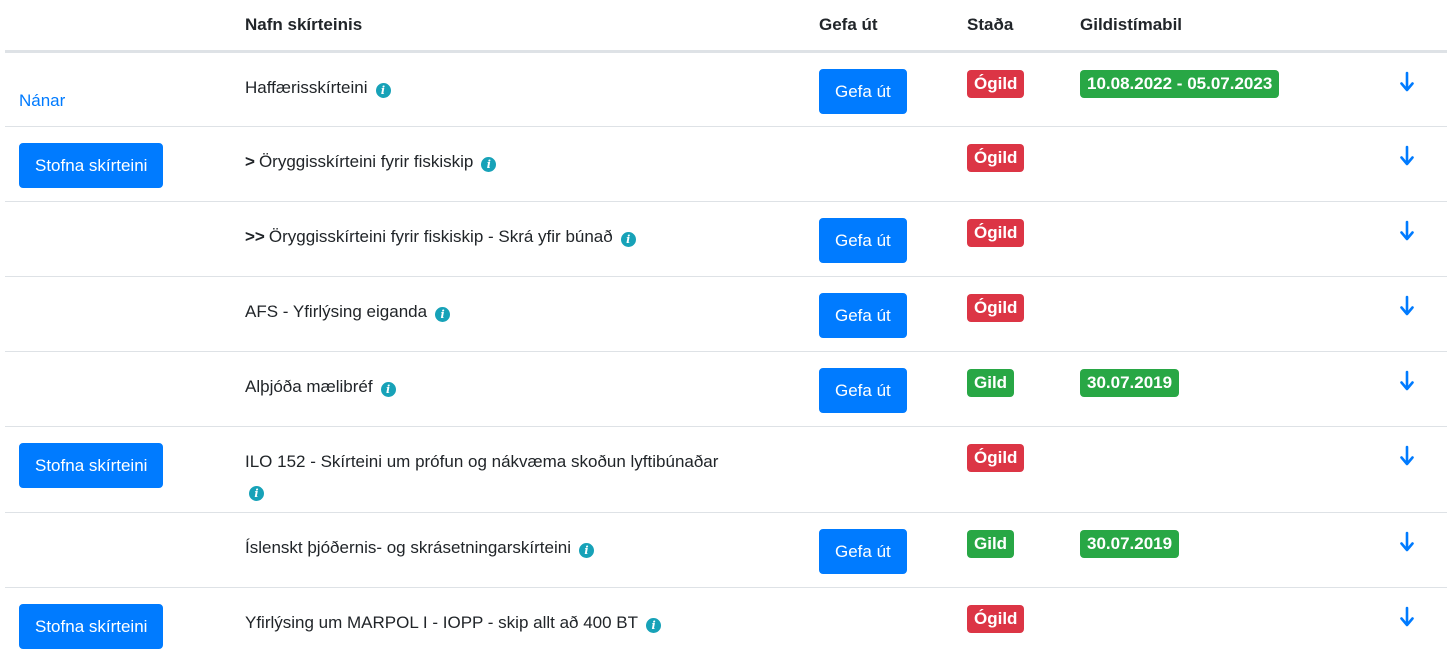 The image size is (1447, 667). What do you see at coordinates (518, 26) in the screenshot?
I see `header-name: Nafn skírteinis` at bounding box center [518, 26].